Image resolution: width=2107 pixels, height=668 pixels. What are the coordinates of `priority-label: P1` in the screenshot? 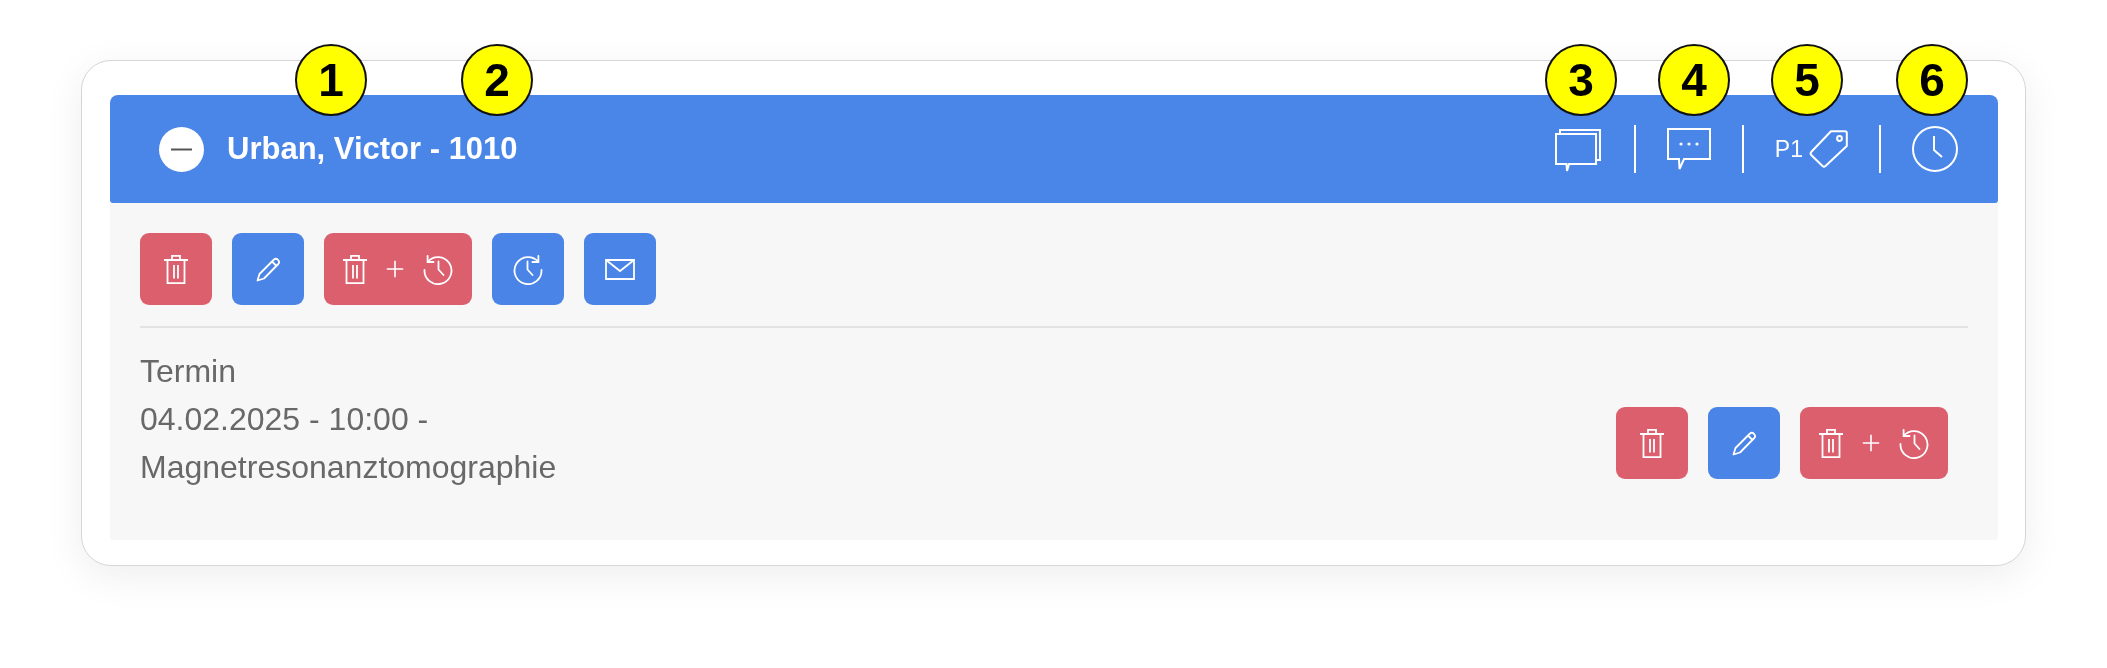 It's located at (1788, 149).